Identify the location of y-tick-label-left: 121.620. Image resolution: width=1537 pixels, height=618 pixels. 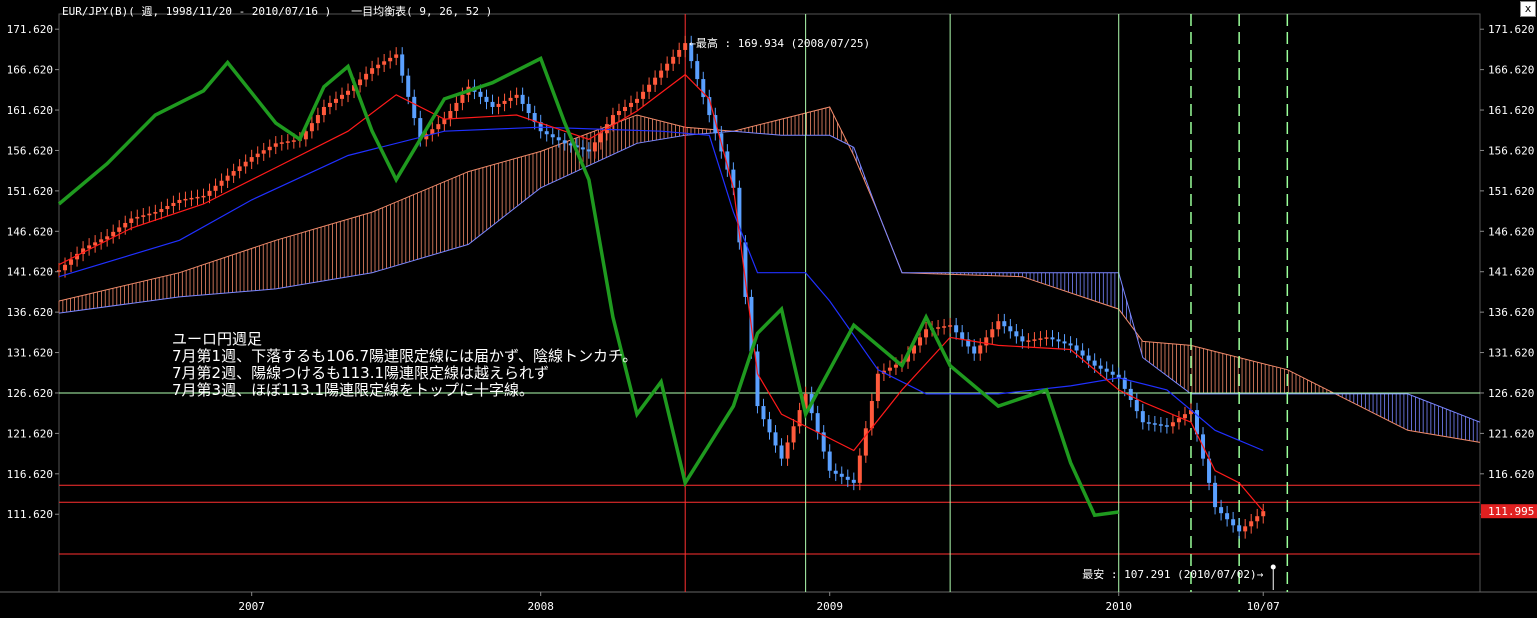
(30, 433).